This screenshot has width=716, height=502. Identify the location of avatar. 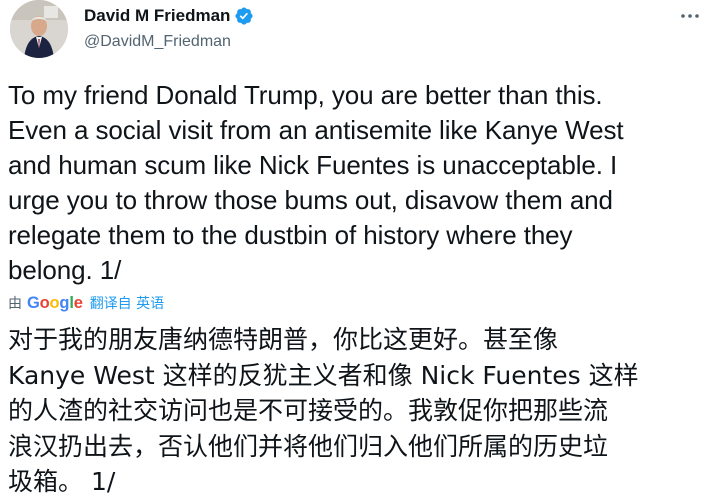
(39, 29).